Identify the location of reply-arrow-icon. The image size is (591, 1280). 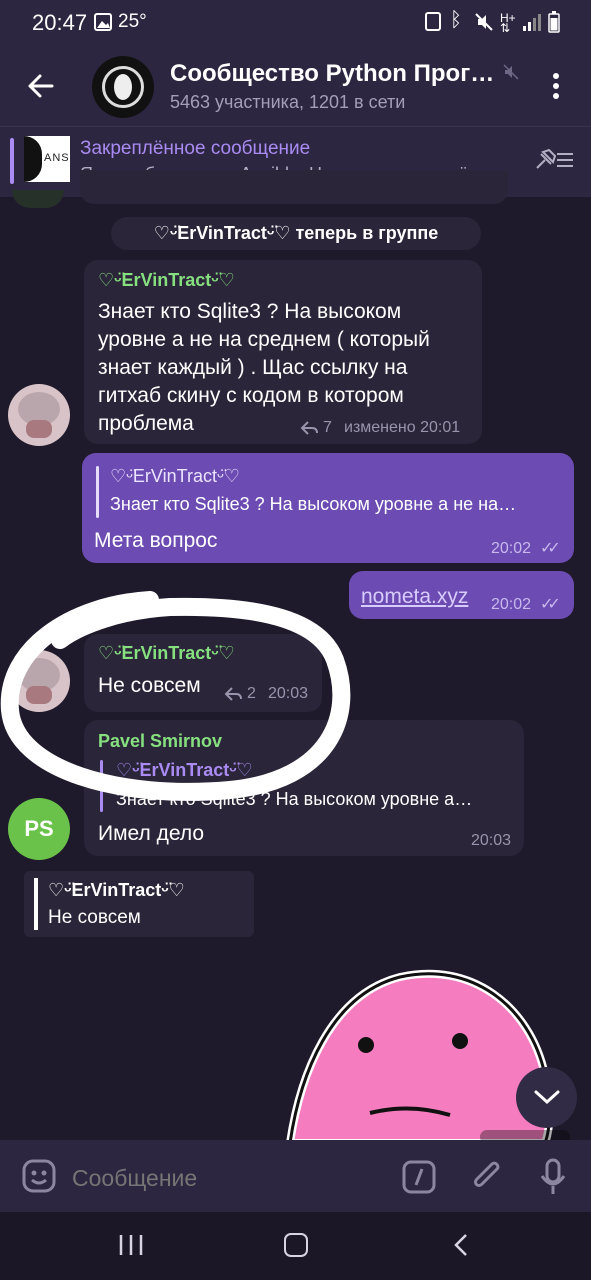
(309, 428).